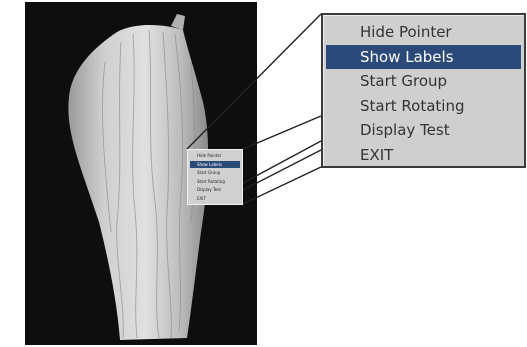 Image resolution: width=527 pixels, height=347 pixels. What do you see at coordinates (215, 172) in the screenshot?
I see `mini-menu-item-start-group: Start Group` at bounding box center [215, 172].